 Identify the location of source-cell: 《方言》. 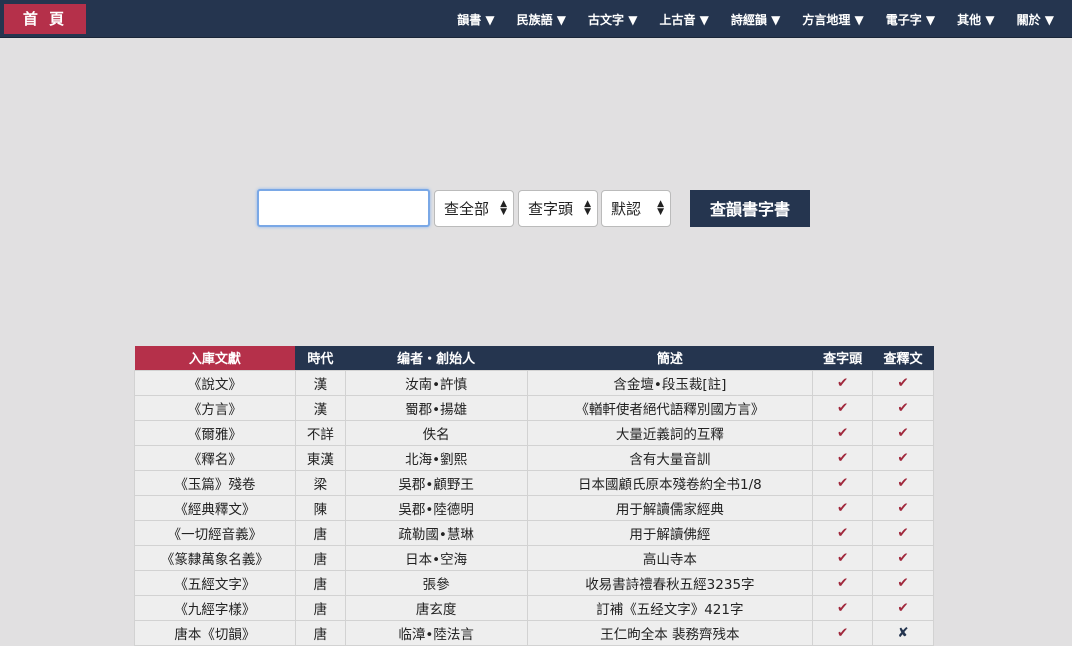
(215, 407).